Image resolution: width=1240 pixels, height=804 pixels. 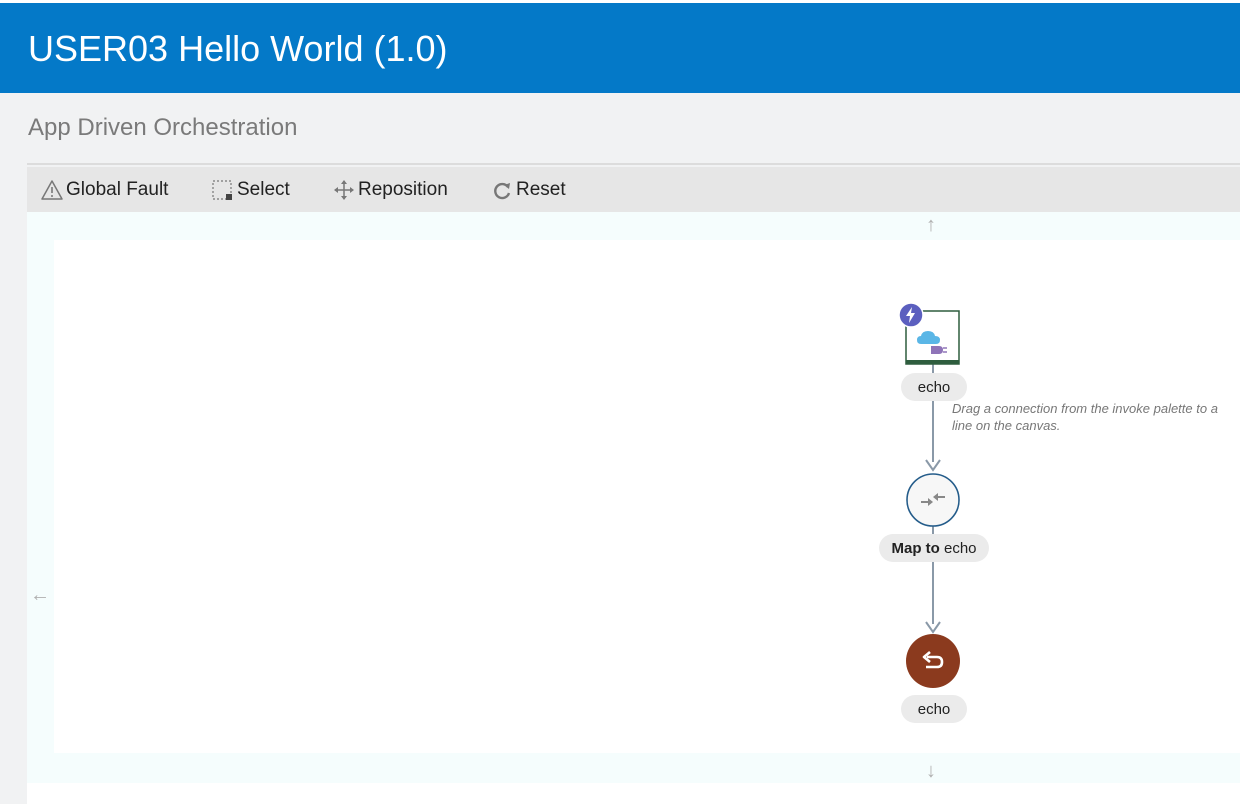 I want to click on page-subtitle: App Driven Orchestration, so click(x=163, y=127).